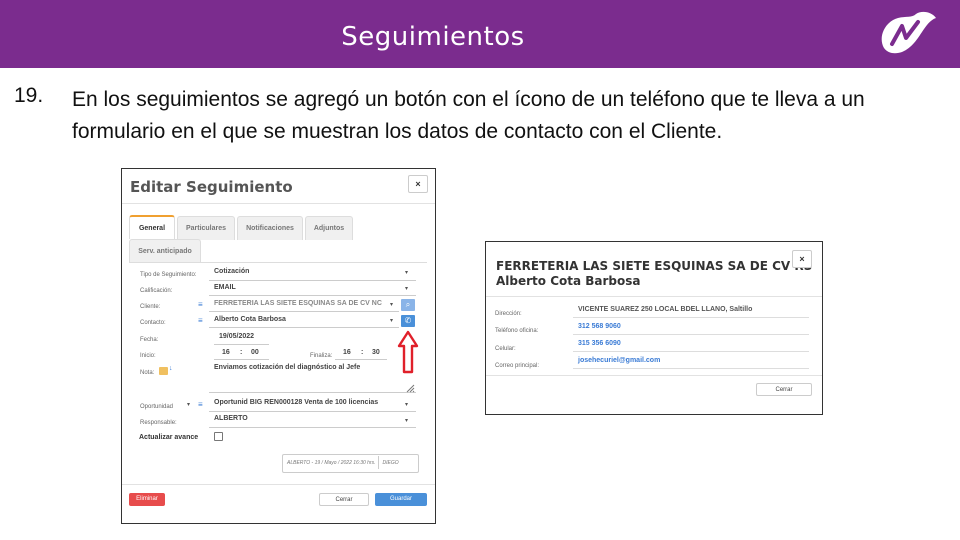  What do you see at coordinates (410, 388) in the screenshot?
I see `resize-handle-icon` at bounding box center [410, 388].